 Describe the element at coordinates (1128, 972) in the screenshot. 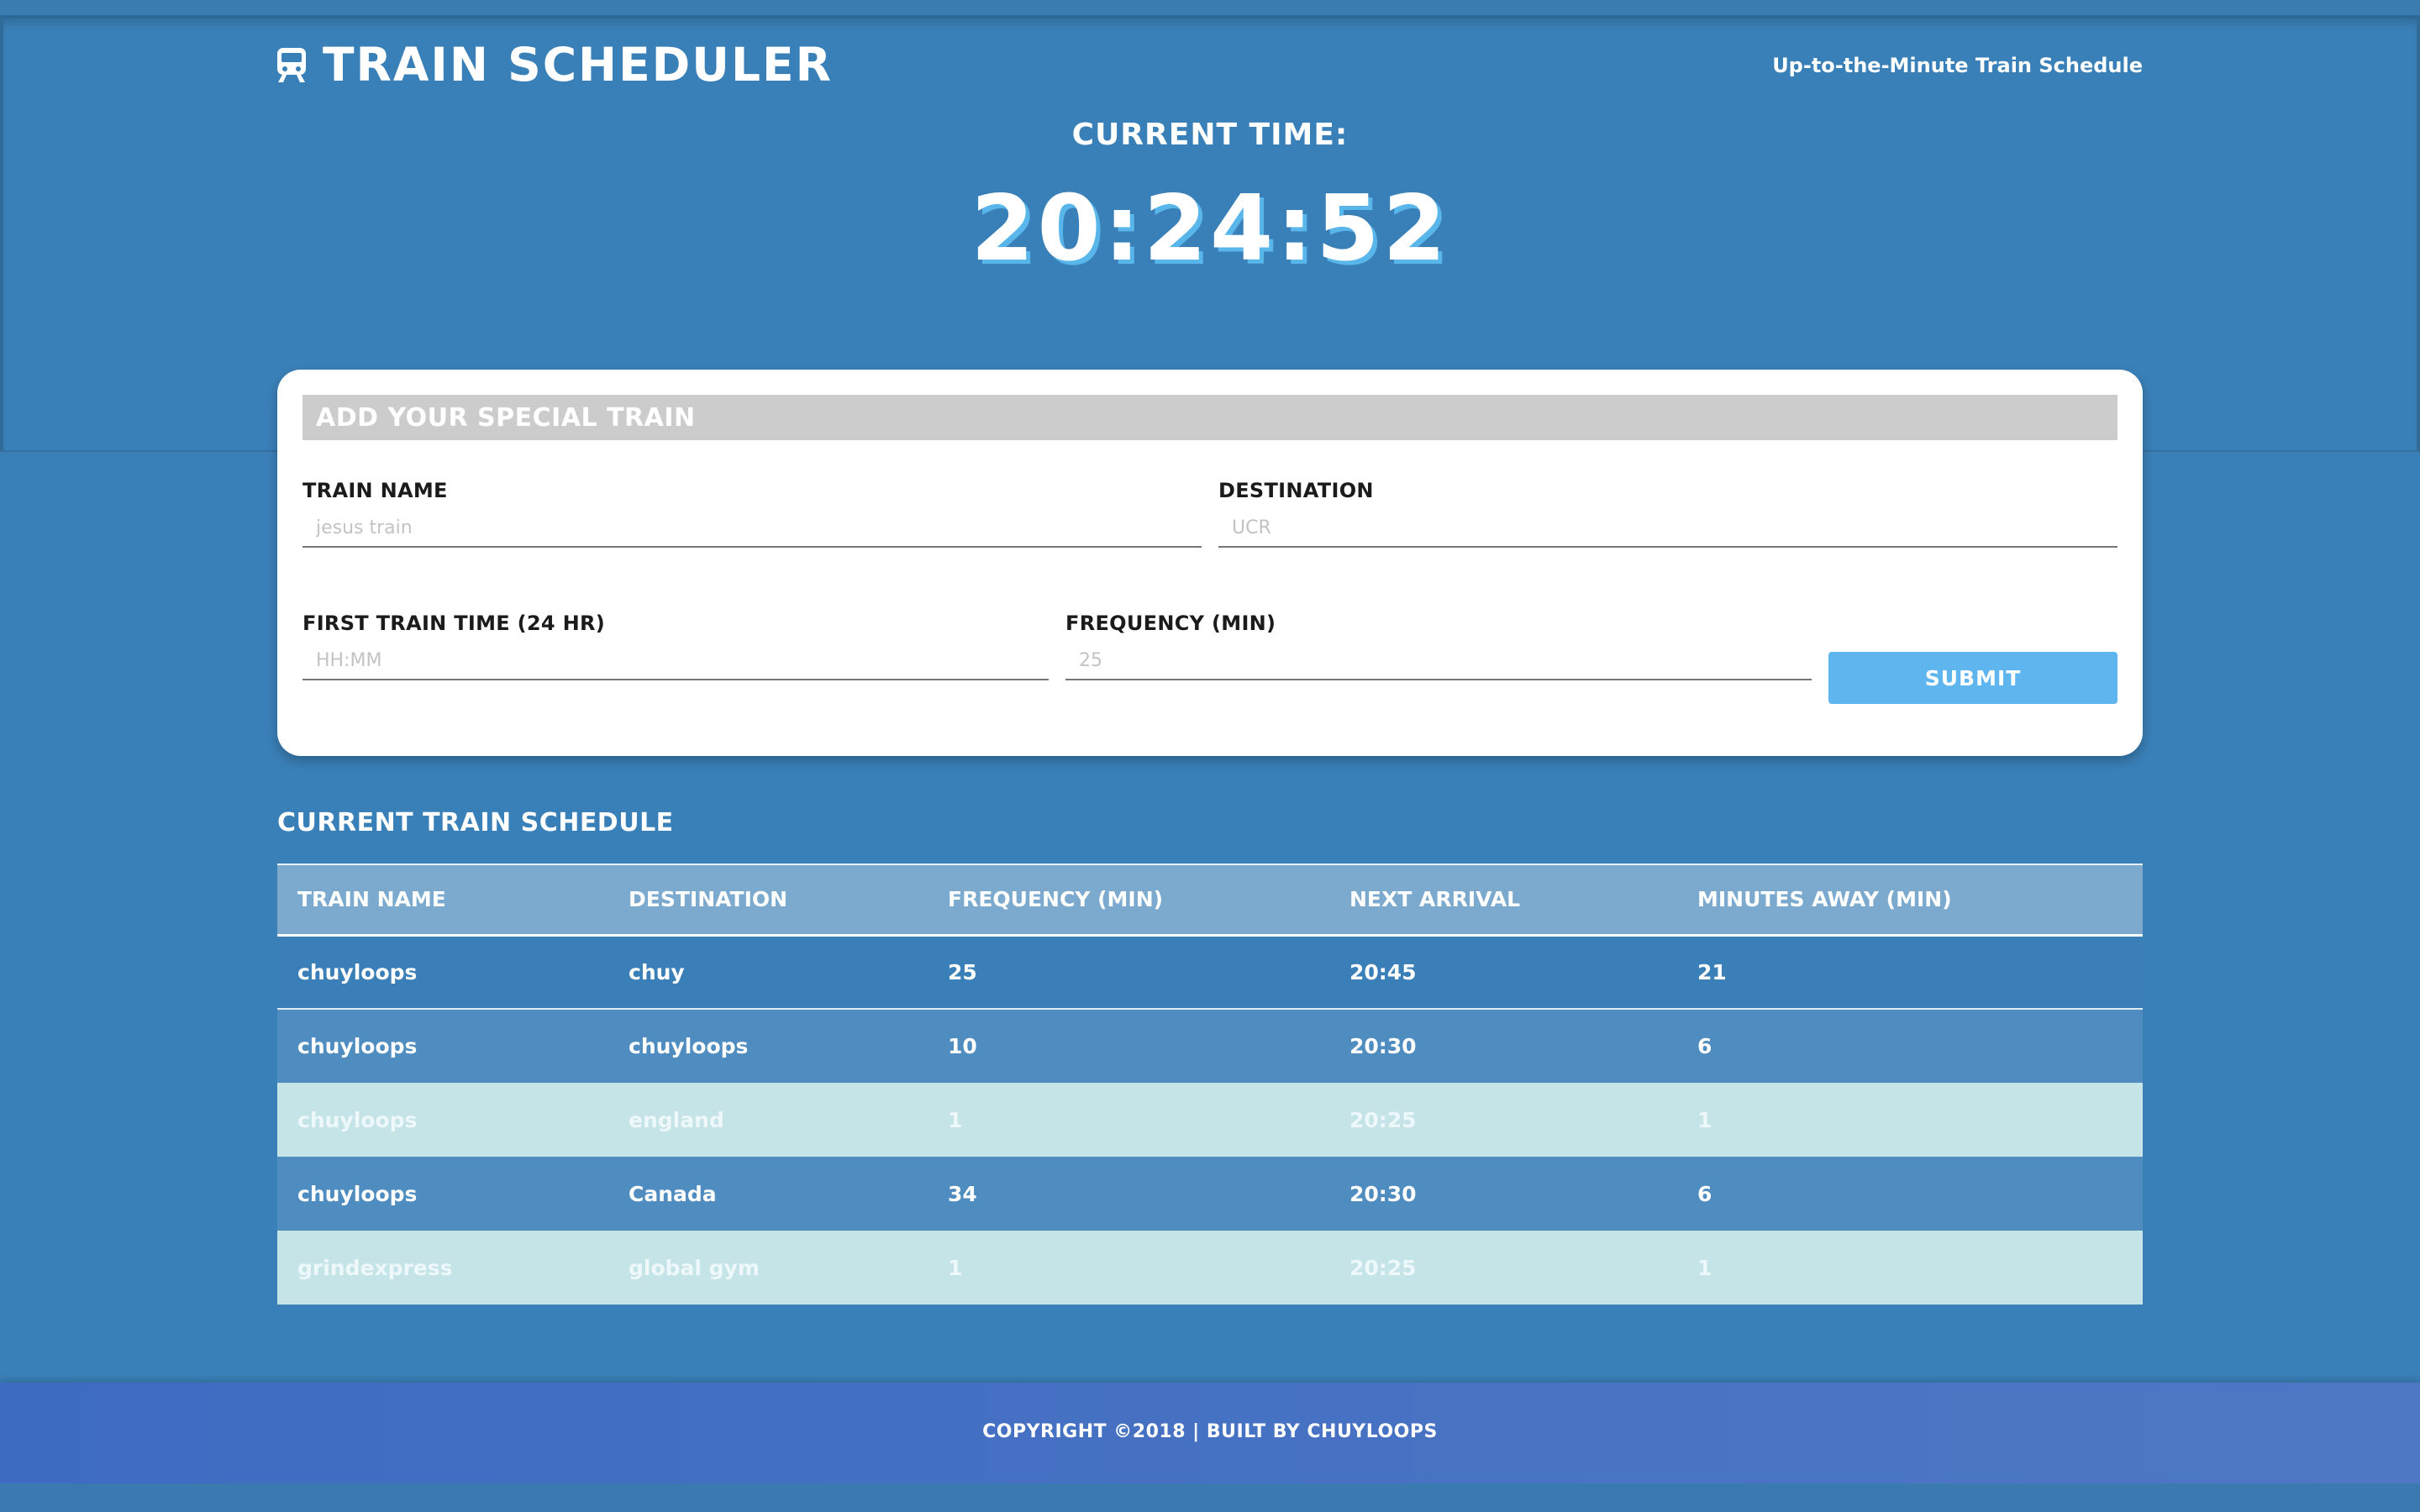

I see `frequency-cell: 25` at that location.